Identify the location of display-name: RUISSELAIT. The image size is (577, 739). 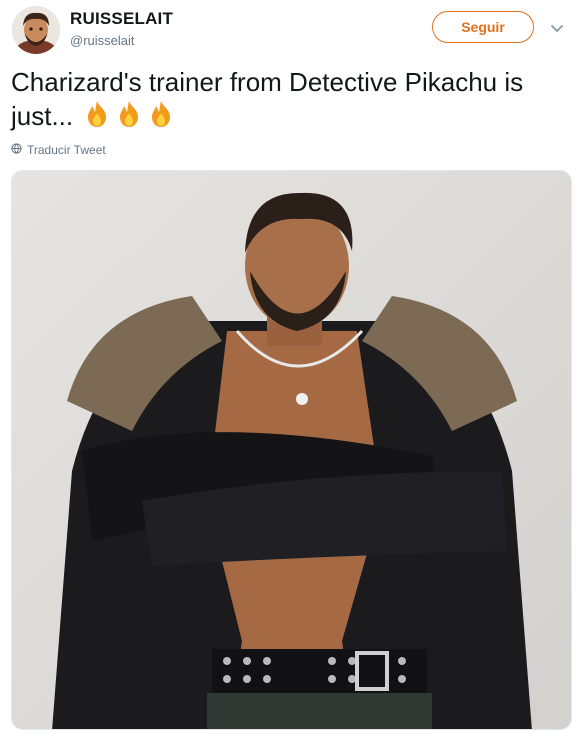
(121, 19).